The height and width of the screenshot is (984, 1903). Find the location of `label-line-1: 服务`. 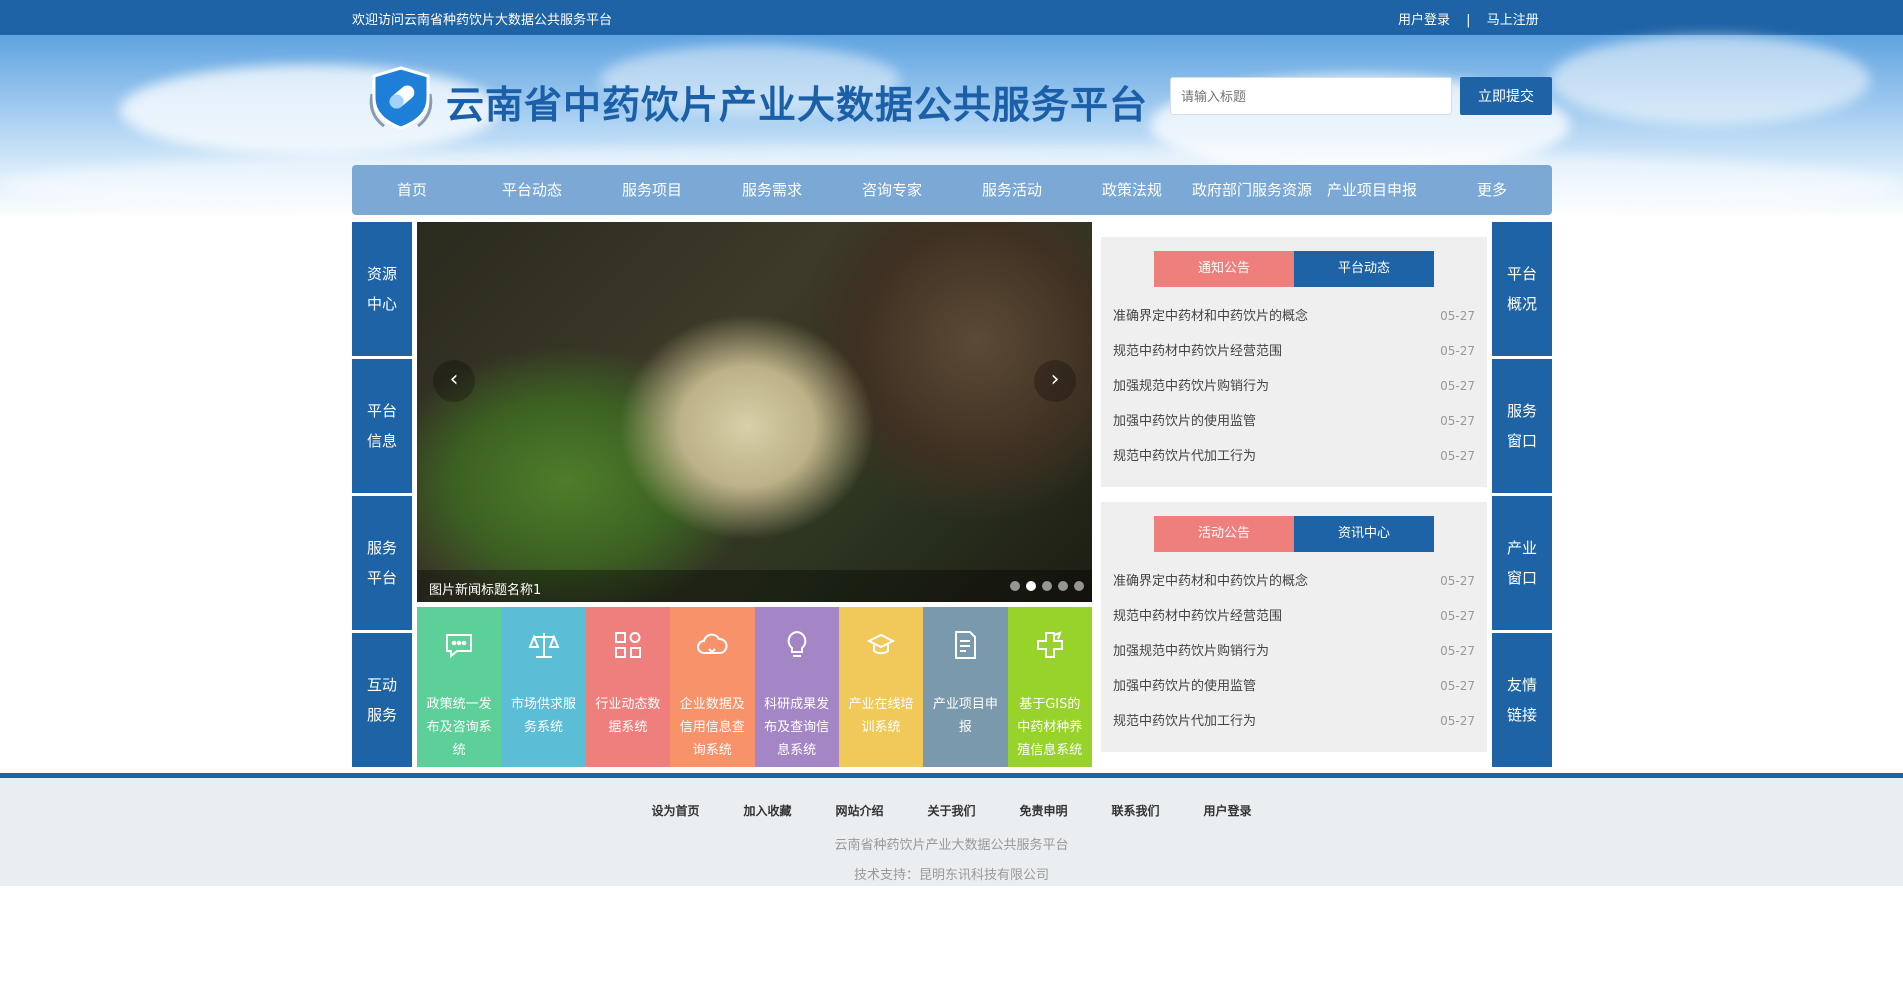

label-line-1: 服务 is located at coordinates (1521, 411).